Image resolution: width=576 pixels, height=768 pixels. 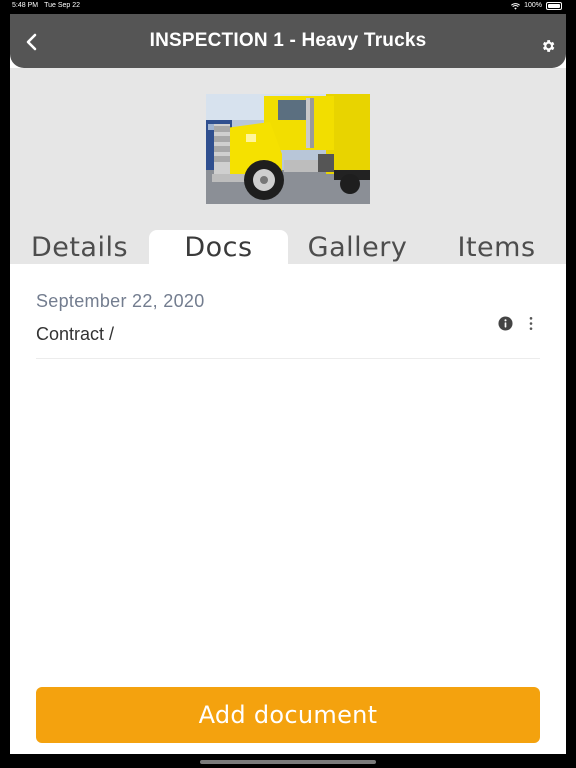 I want to click on truck-image, so click(x=288, y=149).